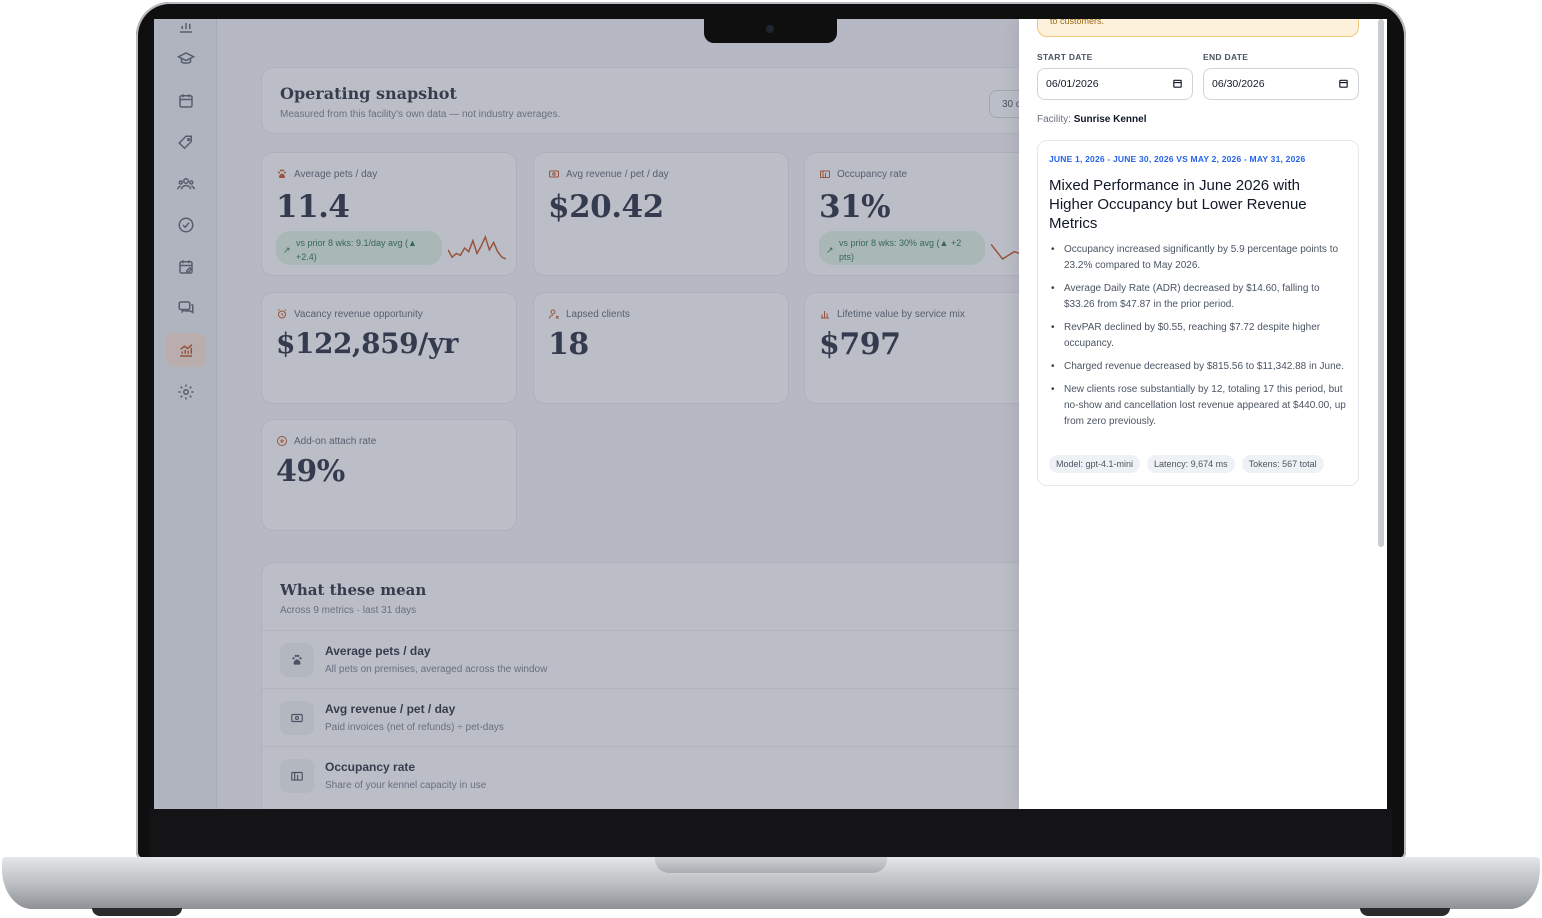 The width and height of the screenshot is (1542, 918). What do you see at coordinates (1381, 283) in the screenshot?
I see `scrollbar` at bounding box center [1381, 283].